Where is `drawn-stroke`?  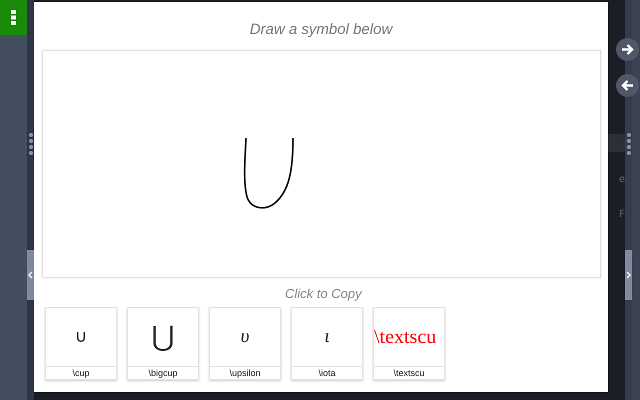 drawn-stroke is located at coordinates (268, 173).